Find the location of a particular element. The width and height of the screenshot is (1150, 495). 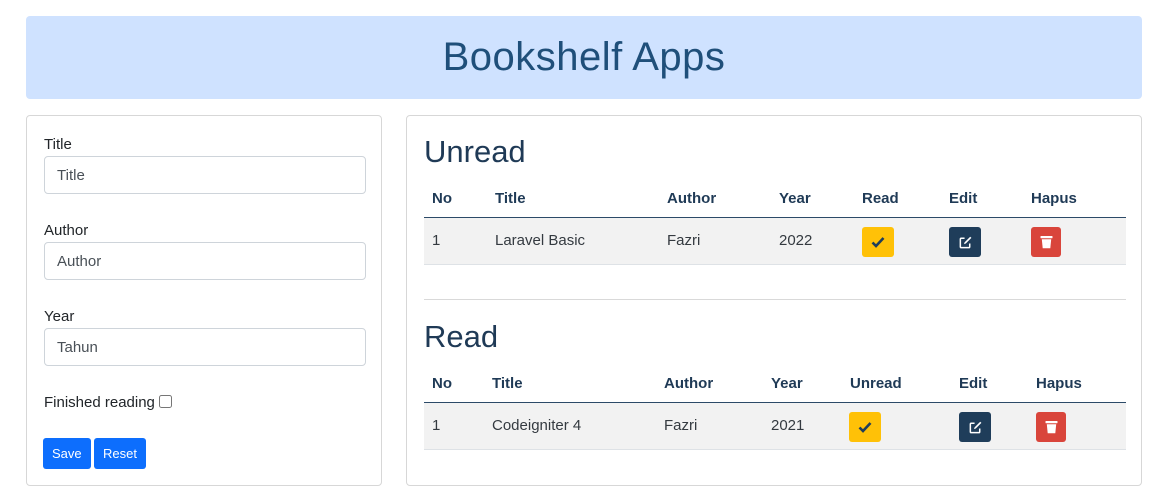

unread-heading: Unread is located at coordinates (475, 151).